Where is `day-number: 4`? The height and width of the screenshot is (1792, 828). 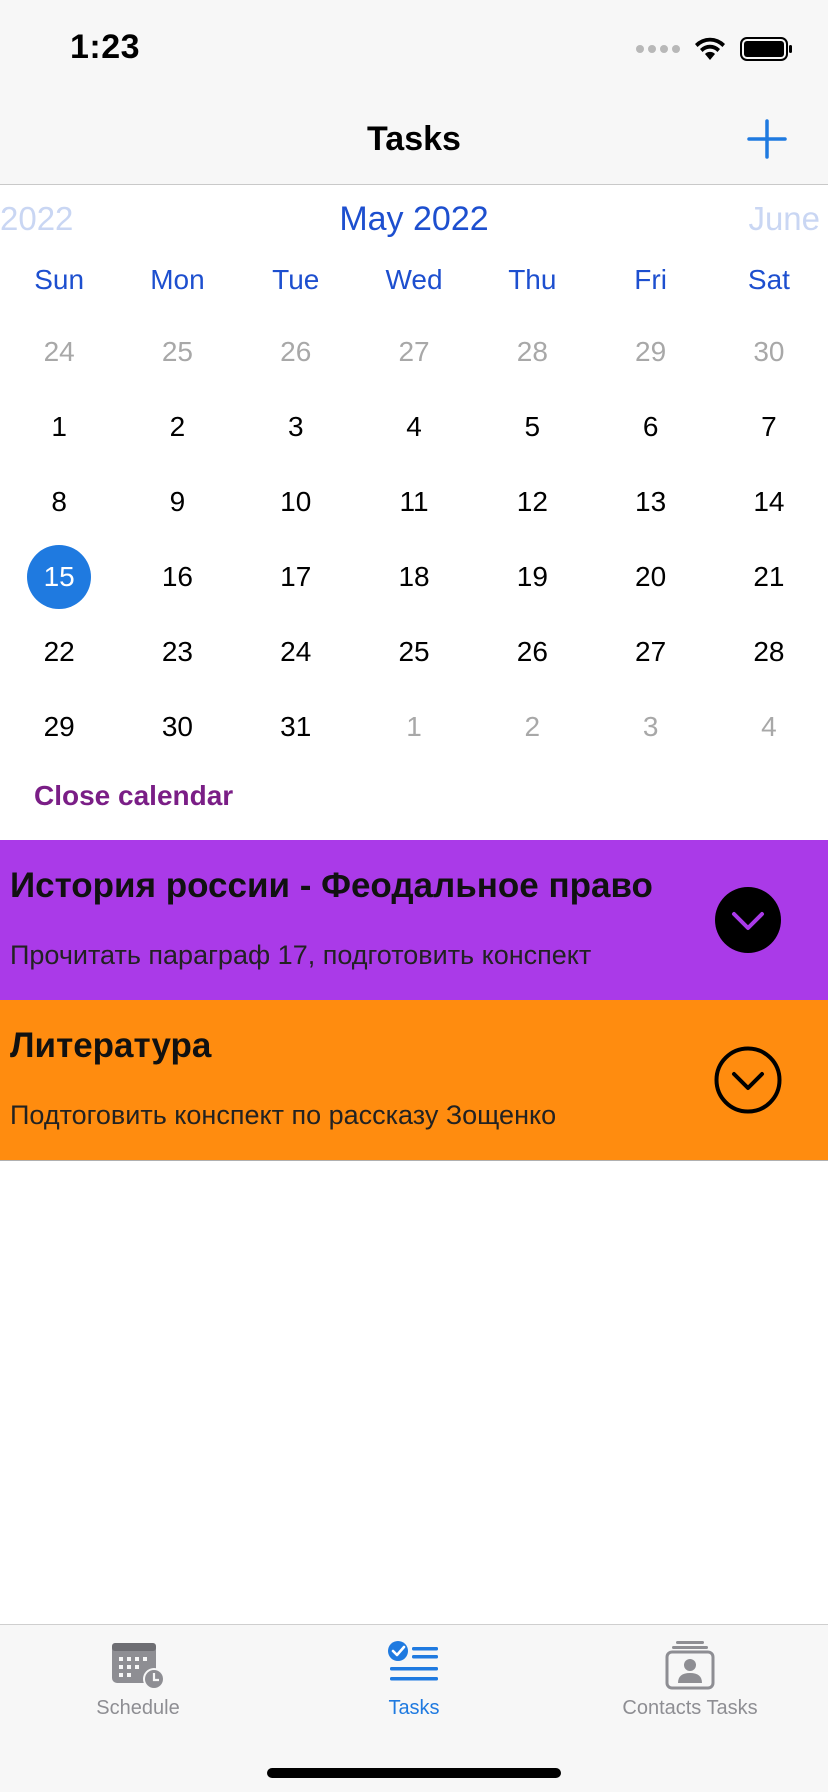
day-number: 4 is located at coordinates (769, 726).